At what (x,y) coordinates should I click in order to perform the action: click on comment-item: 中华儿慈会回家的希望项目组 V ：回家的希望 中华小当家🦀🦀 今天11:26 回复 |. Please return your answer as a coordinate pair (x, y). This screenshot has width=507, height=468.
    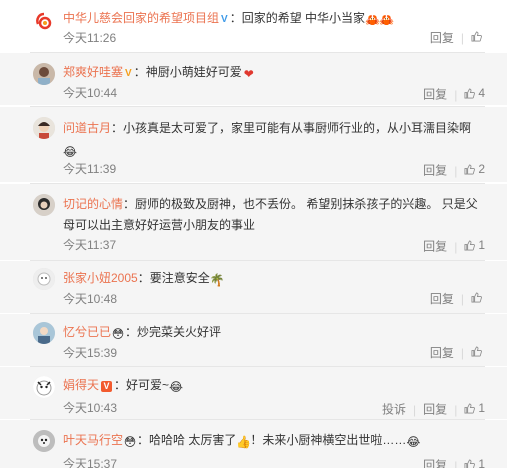
    Looking at the image, I should click on (253, 26).